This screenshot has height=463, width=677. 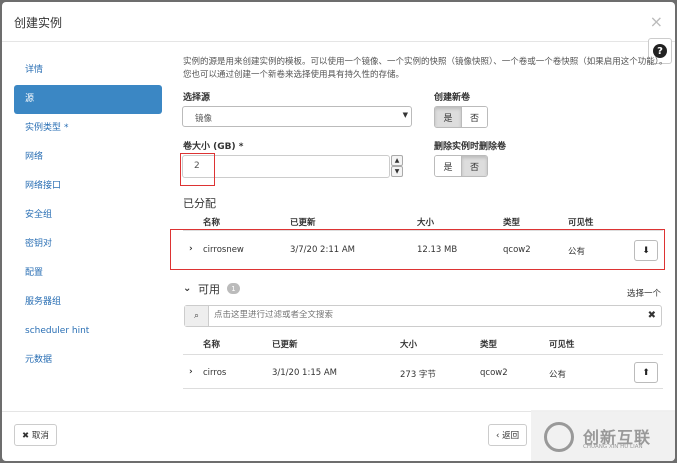 I want to click on available-header-name: 名称, so click(x=212, y=345).